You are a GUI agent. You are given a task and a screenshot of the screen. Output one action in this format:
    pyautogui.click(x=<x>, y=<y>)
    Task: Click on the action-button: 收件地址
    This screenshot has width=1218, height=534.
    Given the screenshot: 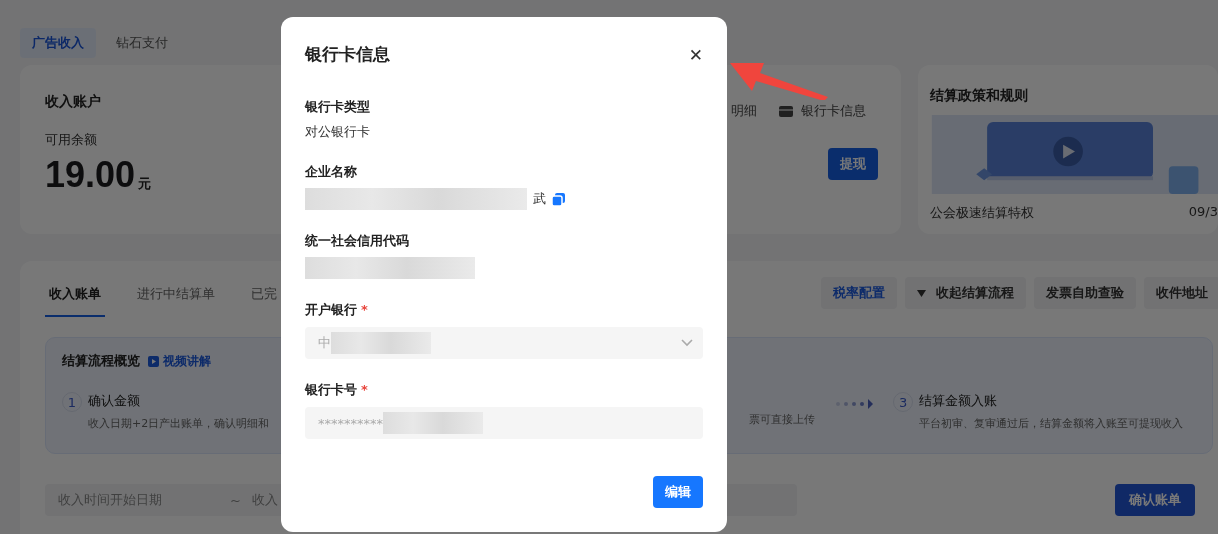 What is the action you would take?
    pyautogui.click(x=1181, y=293)
    